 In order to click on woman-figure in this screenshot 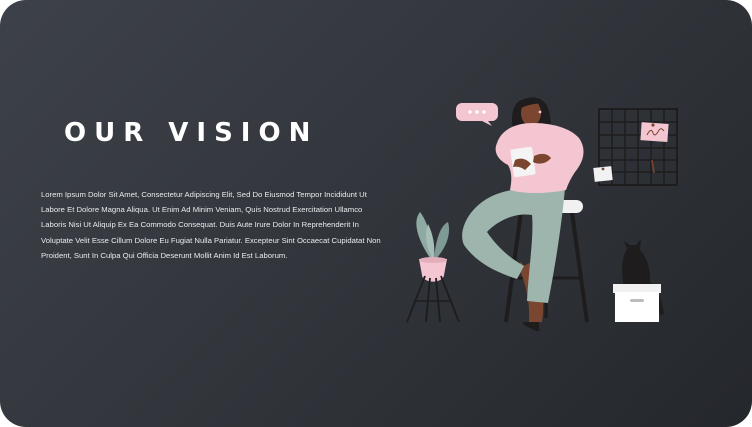, I will do `click(523, 214)`.